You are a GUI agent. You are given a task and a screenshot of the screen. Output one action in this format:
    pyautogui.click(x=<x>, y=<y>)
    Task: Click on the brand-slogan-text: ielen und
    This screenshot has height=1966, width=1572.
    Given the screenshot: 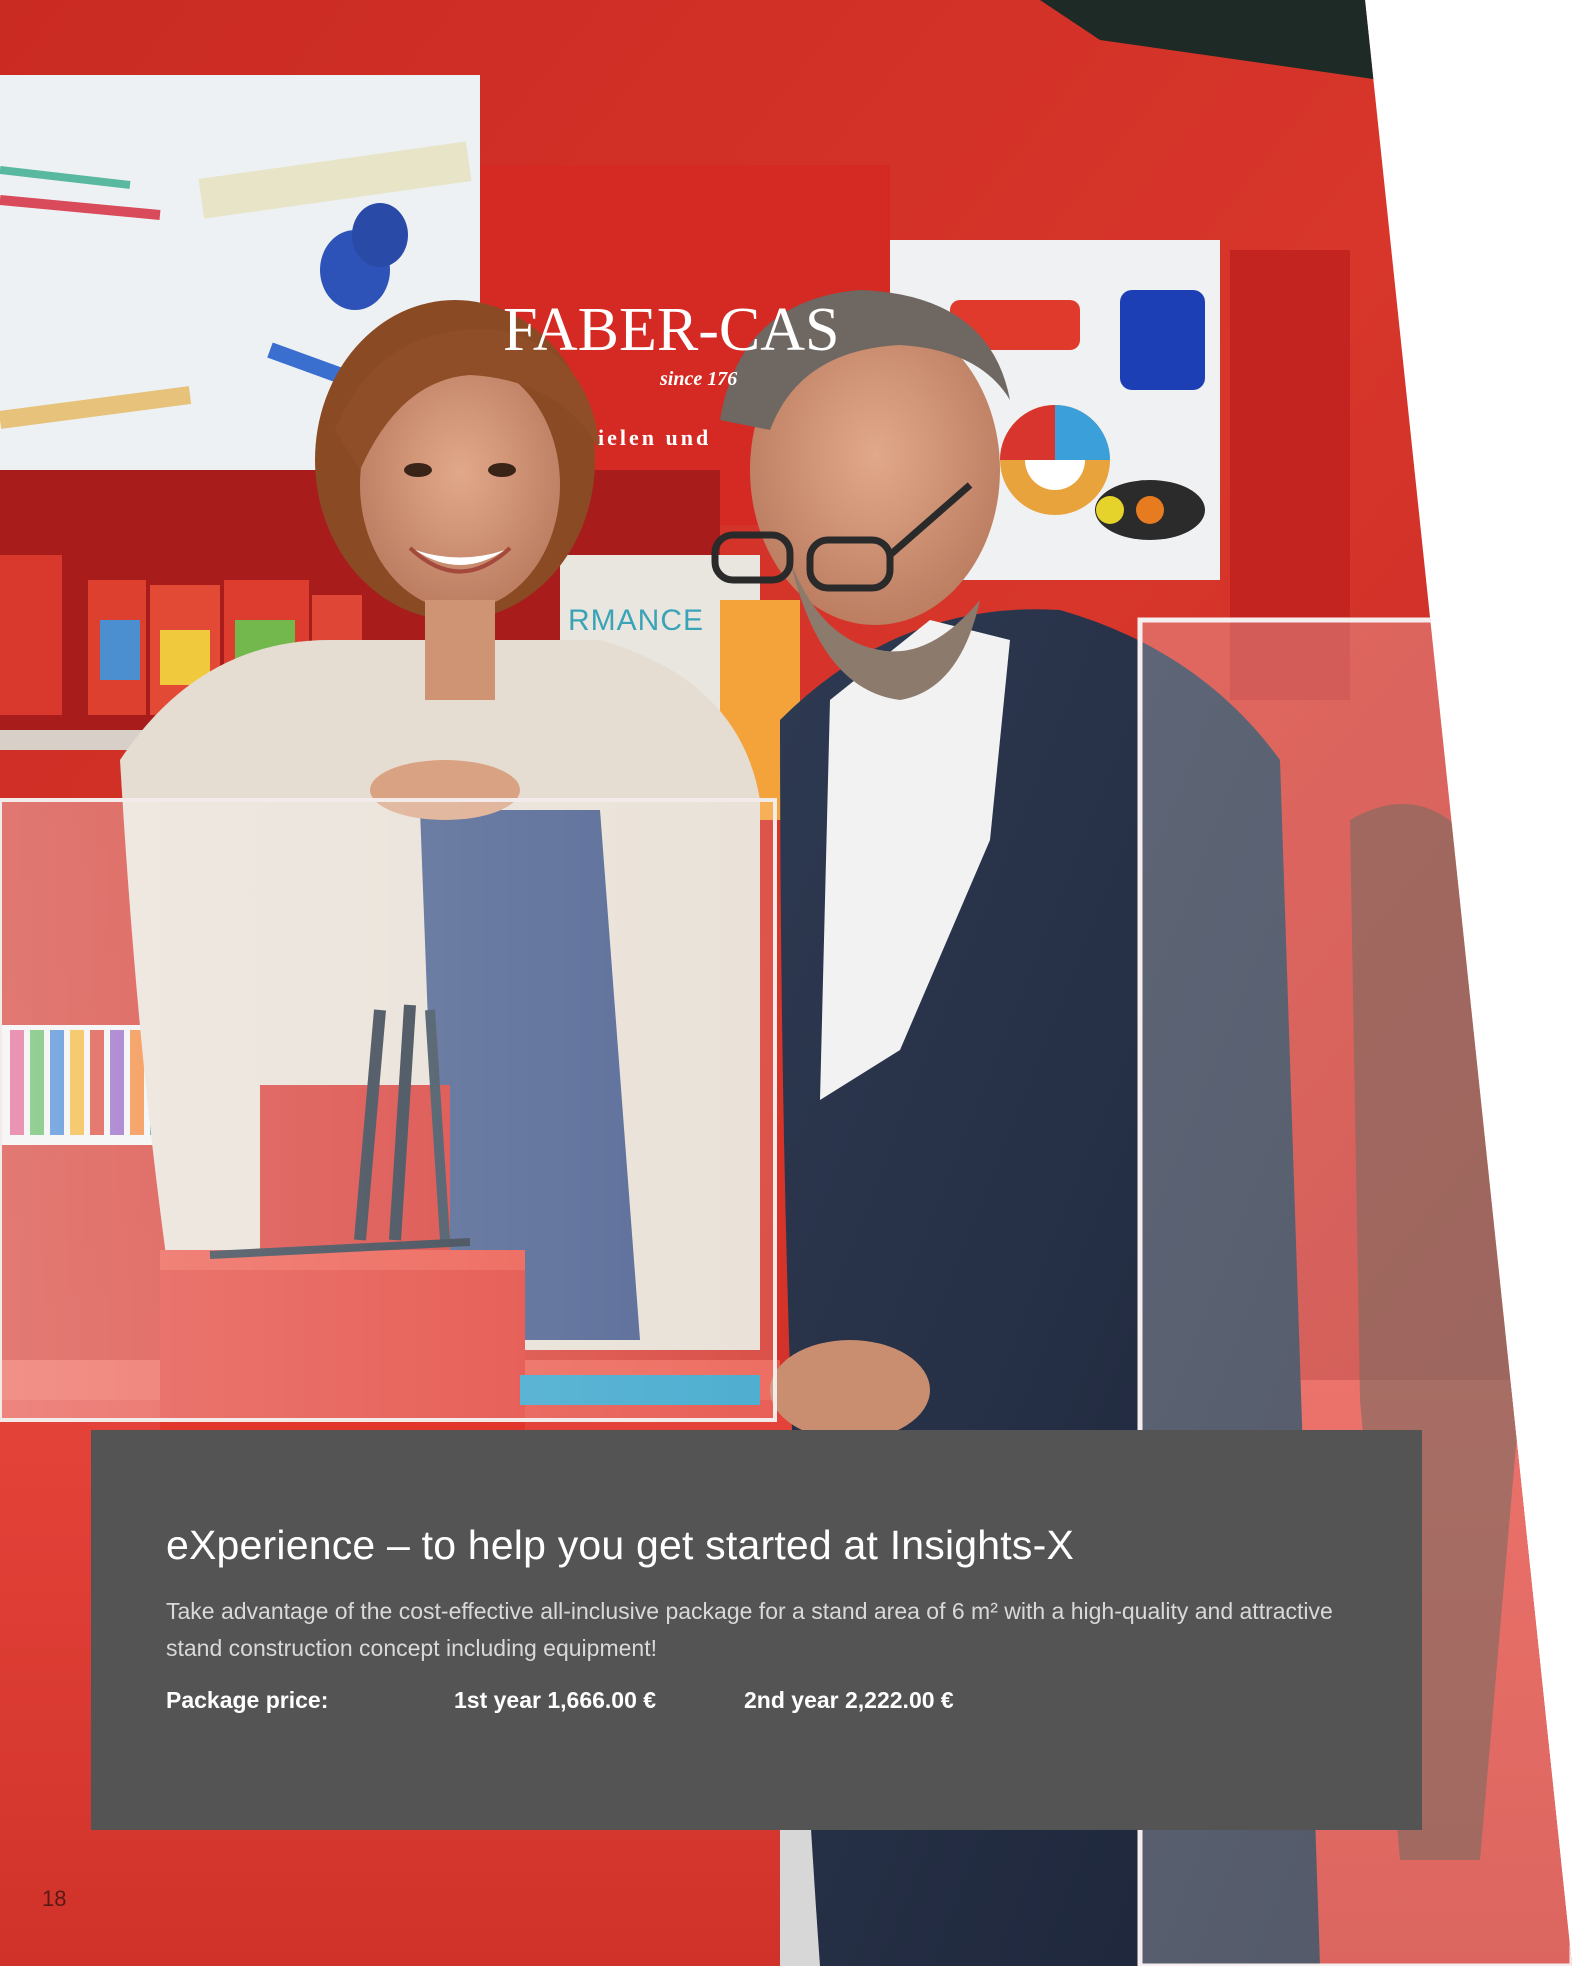 What is the action you would take?
    pyautogui.click(x=654, y=437)
    